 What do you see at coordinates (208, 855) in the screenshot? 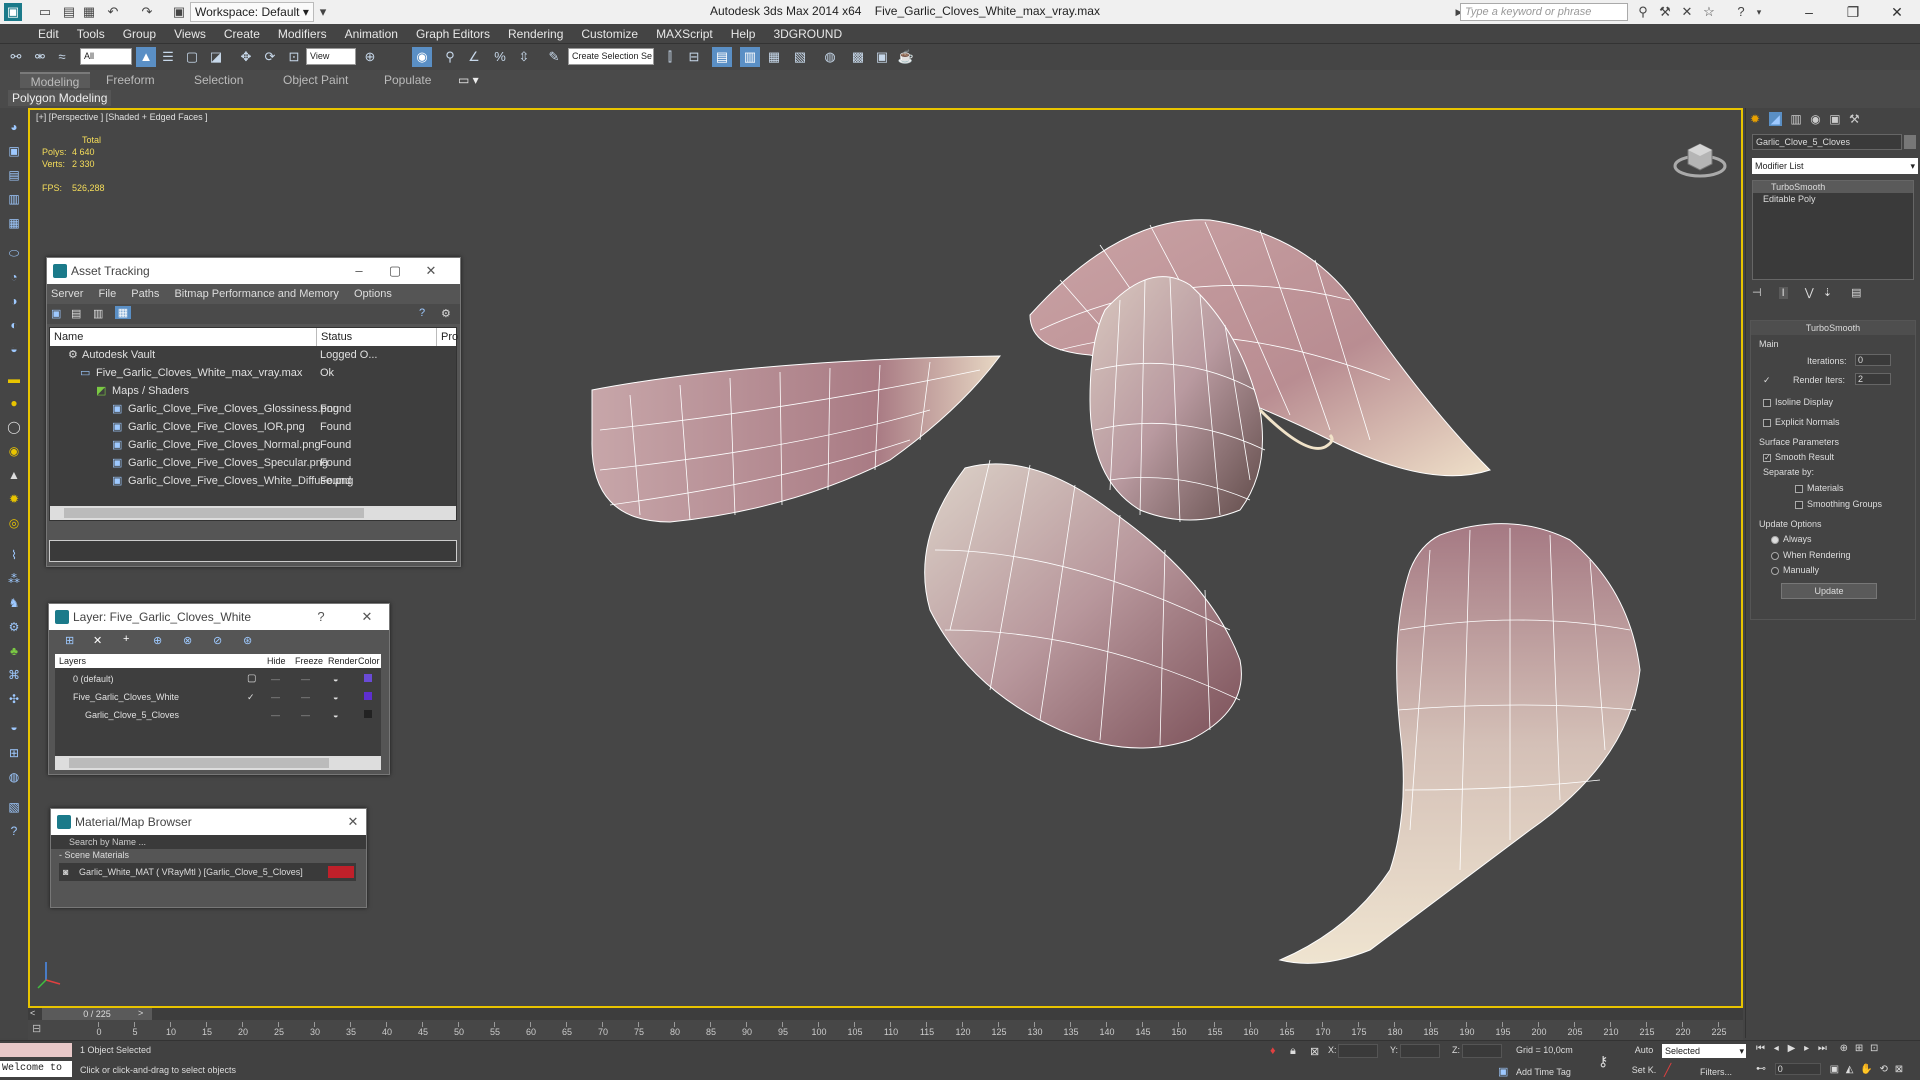
I see `scene-materials-header: - Scene Materials` at bounding box center [208, 855].